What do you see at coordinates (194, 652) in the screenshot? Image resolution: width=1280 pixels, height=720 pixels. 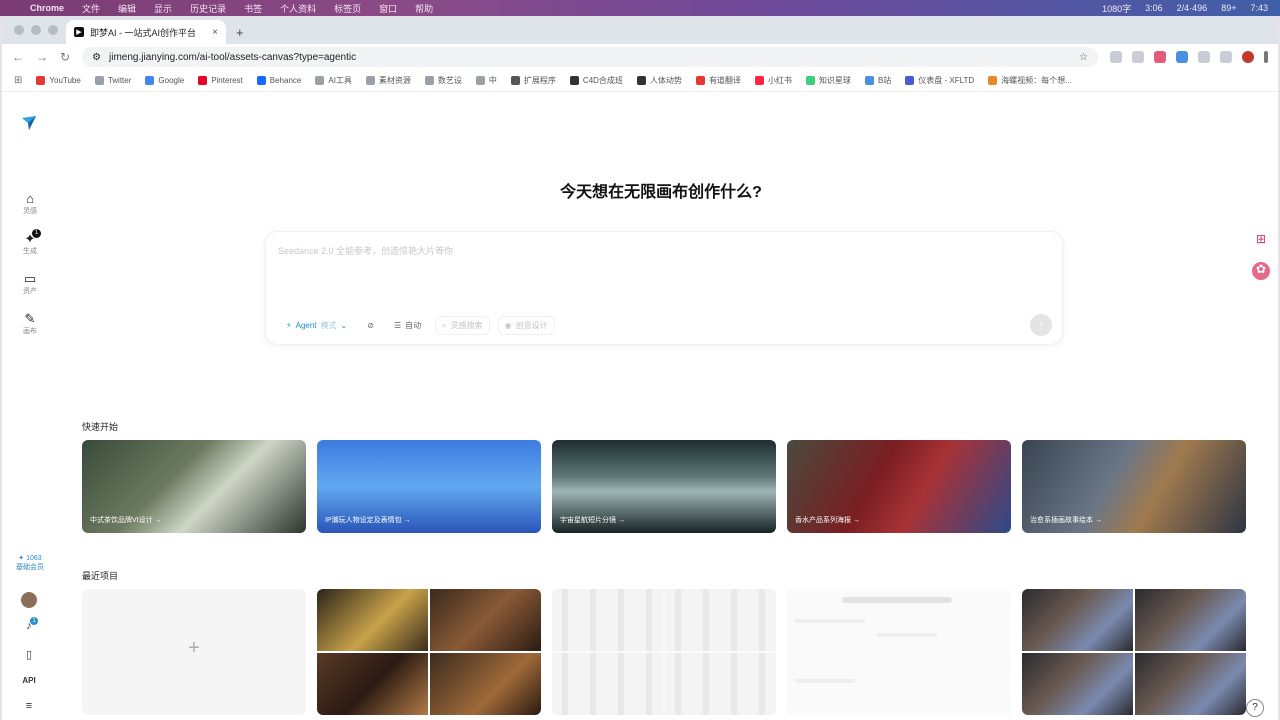 I see `new-project-card: +` at bounding box center [194, 652].